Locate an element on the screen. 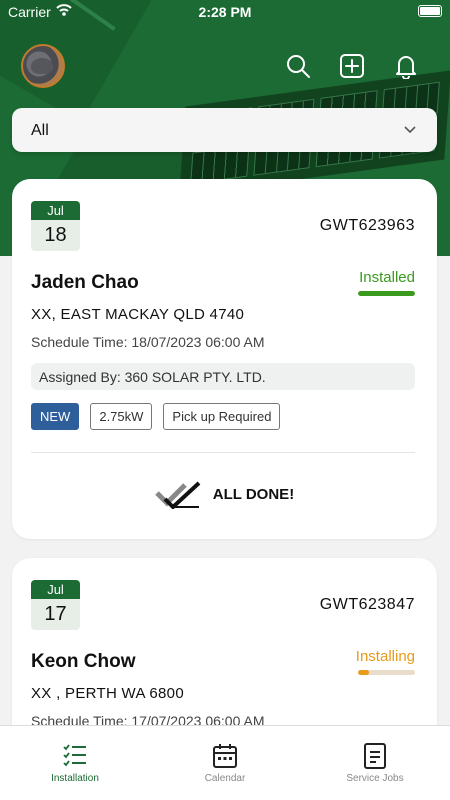  bottom-tab-bar: Installation Calendar Service Jobs is located at coordinates (225, 762).